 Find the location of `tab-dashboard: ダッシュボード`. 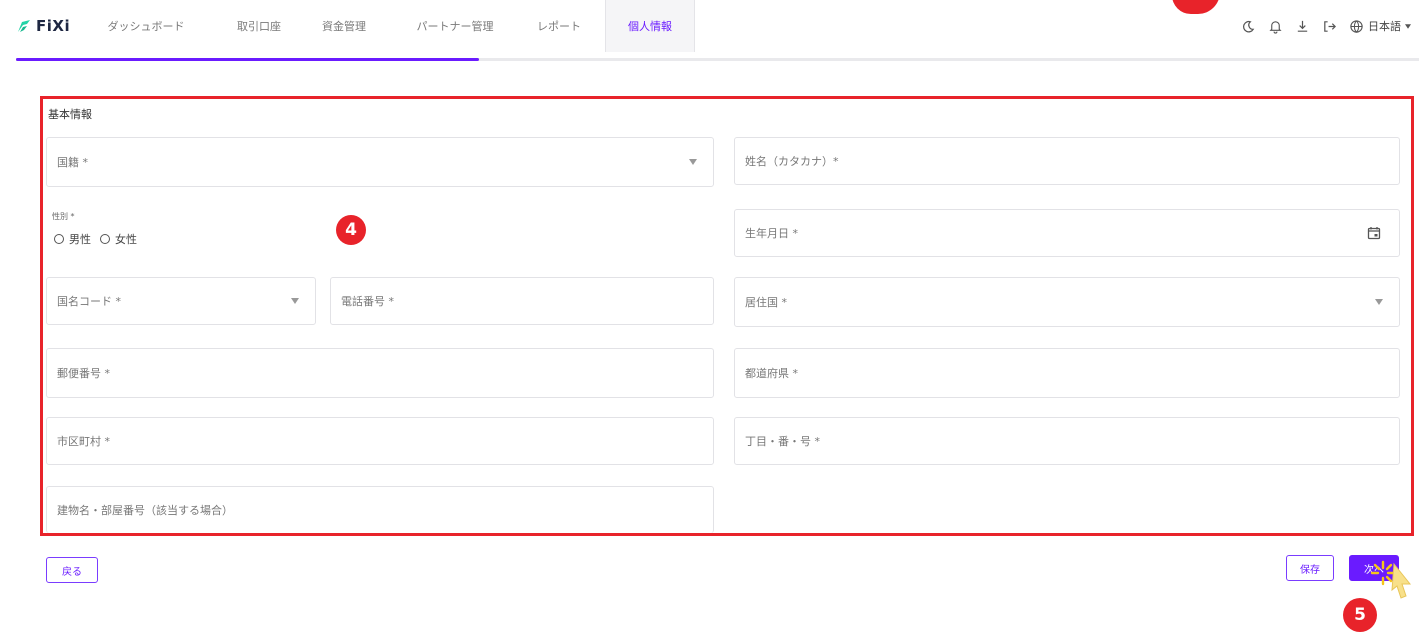

tab-dashboard: ダッシュボード is located at coordinates (146, 26).